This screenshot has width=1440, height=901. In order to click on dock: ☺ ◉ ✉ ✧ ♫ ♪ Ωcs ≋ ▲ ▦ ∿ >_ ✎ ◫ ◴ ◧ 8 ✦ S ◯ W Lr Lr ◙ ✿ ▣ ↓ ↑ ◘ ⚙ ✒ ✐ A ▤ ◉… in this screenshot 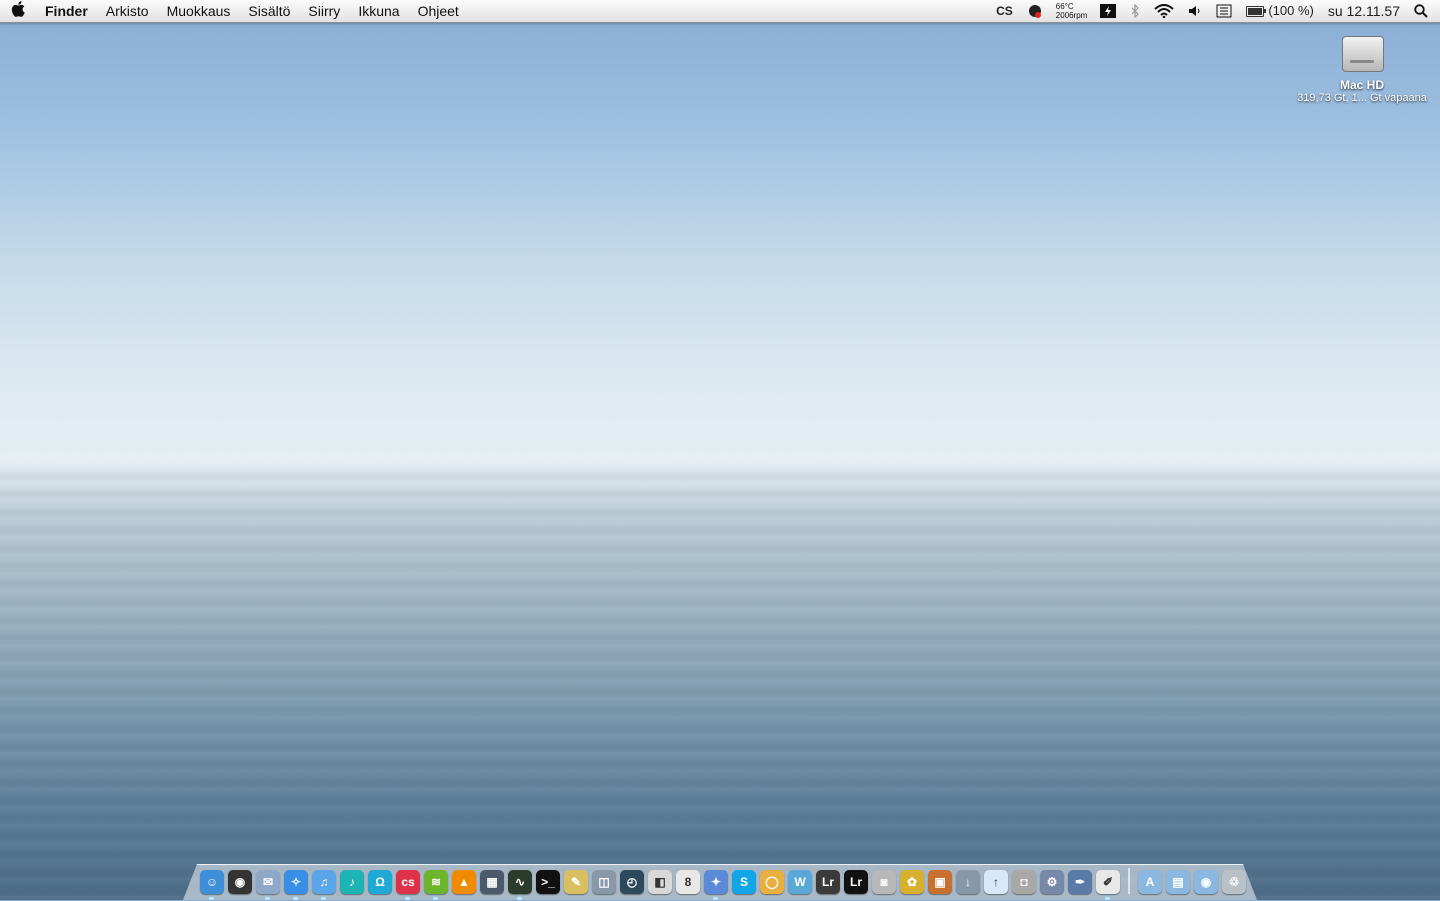, I will do `click(723, 881)`.